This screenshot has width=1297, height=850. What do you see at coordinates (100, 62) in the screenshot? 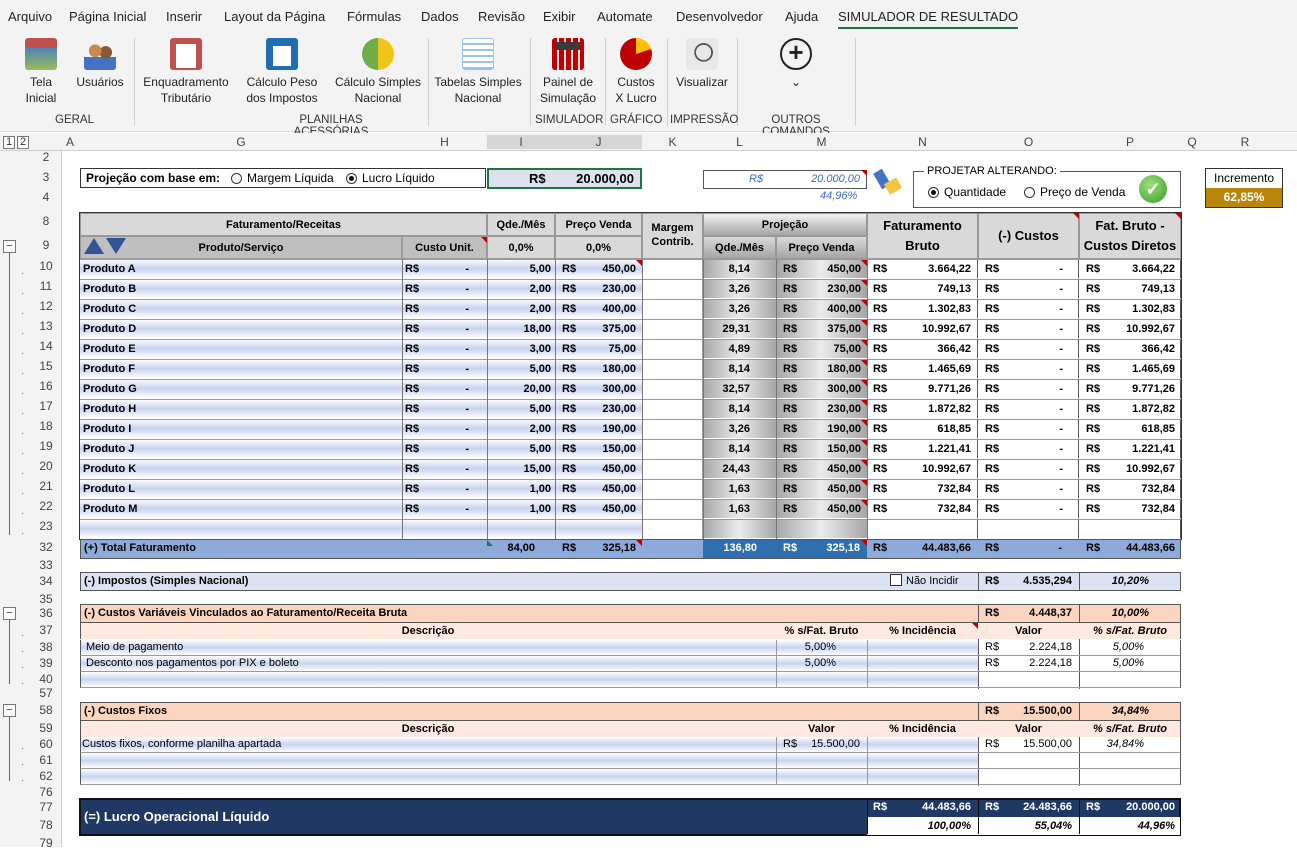
I see `usuarios-button: Usuários` at bounding box center [100, 62].